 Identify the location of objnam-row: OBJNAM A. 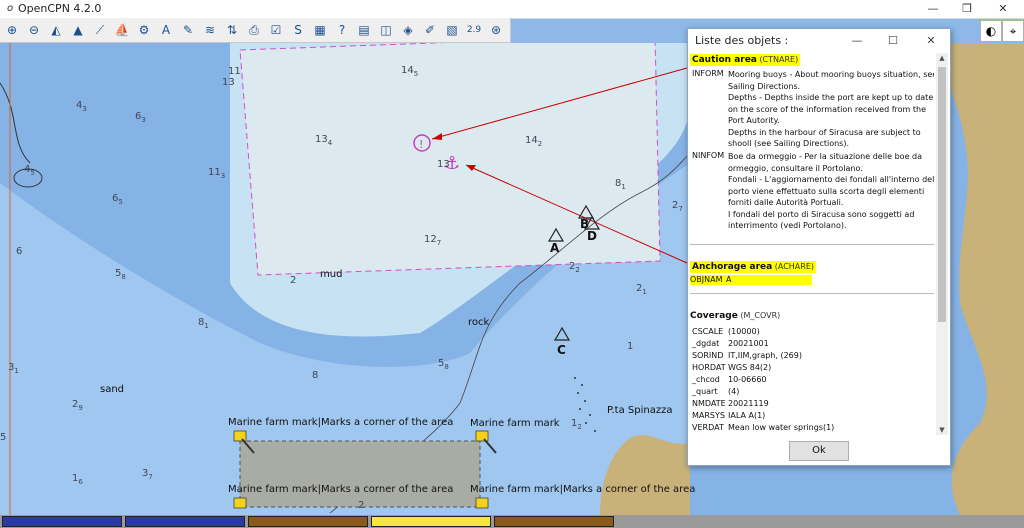
(751, 280).